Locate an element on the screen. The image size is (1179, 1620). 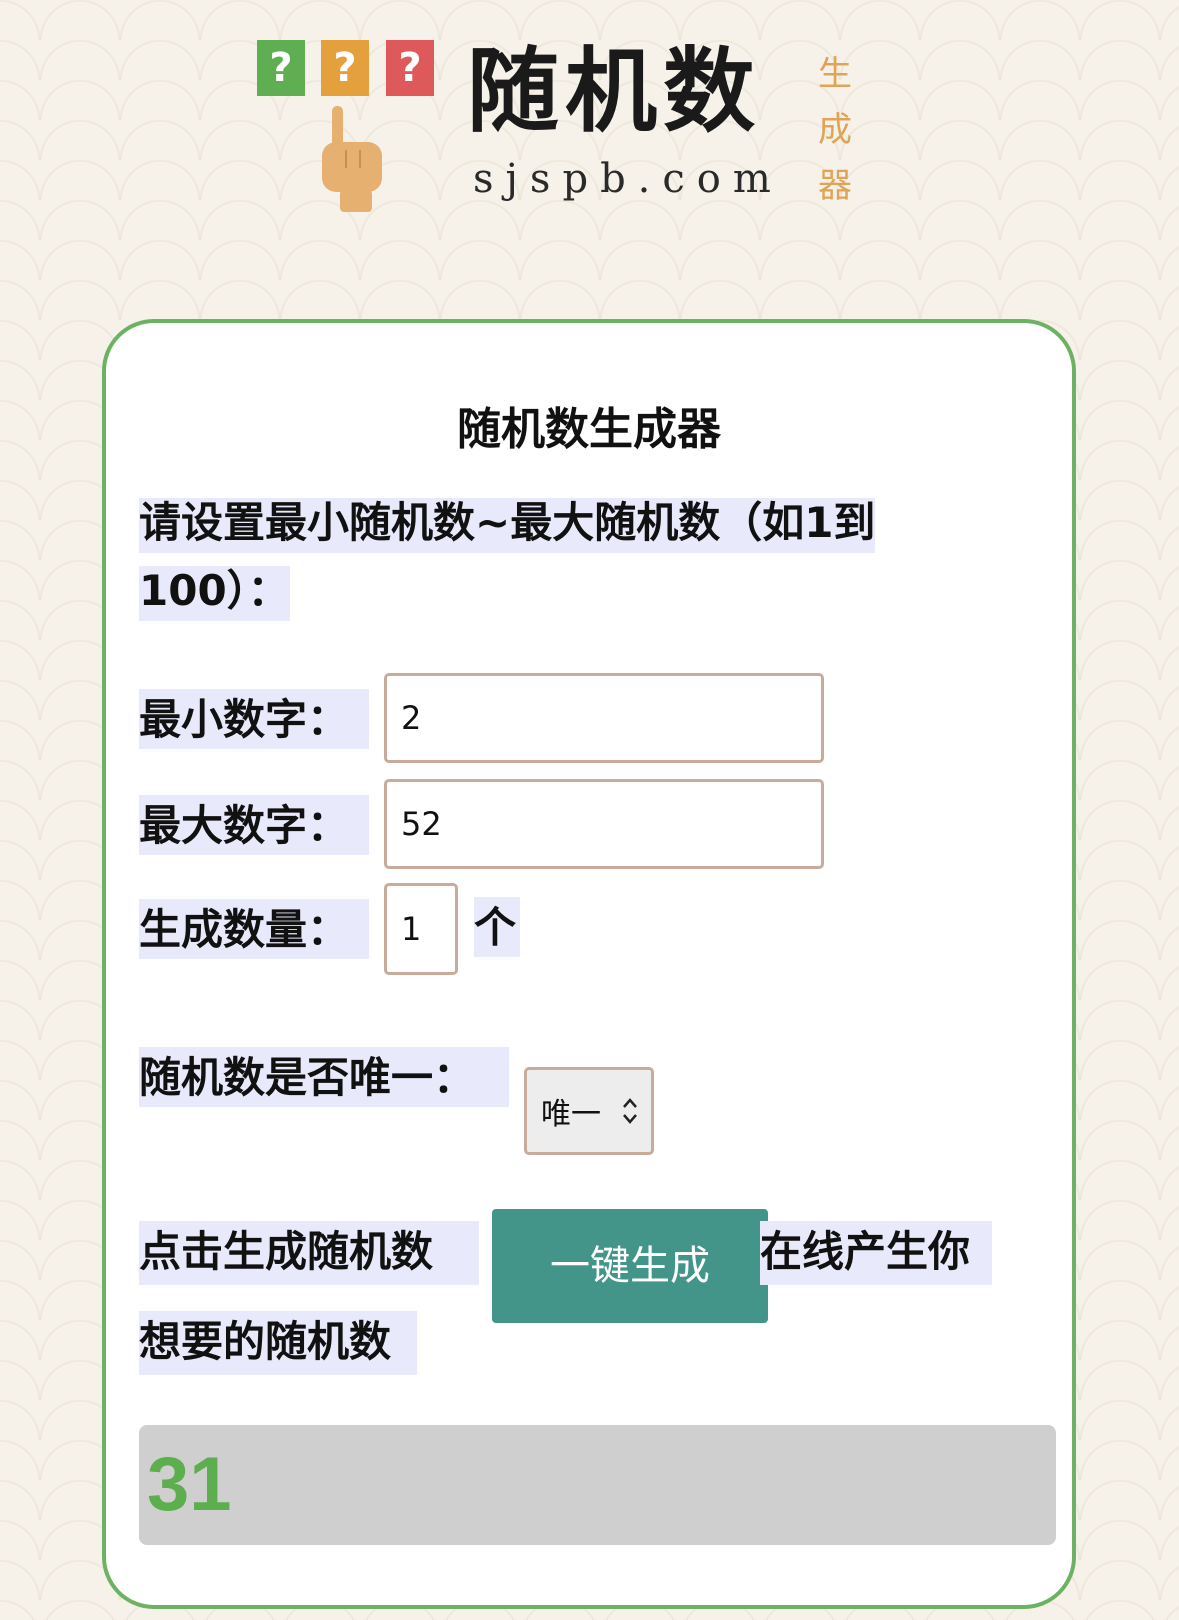
site-logo: ? ? ? 随机数 sjspb.com 生 成 器 is located at coordinates (555, 131).